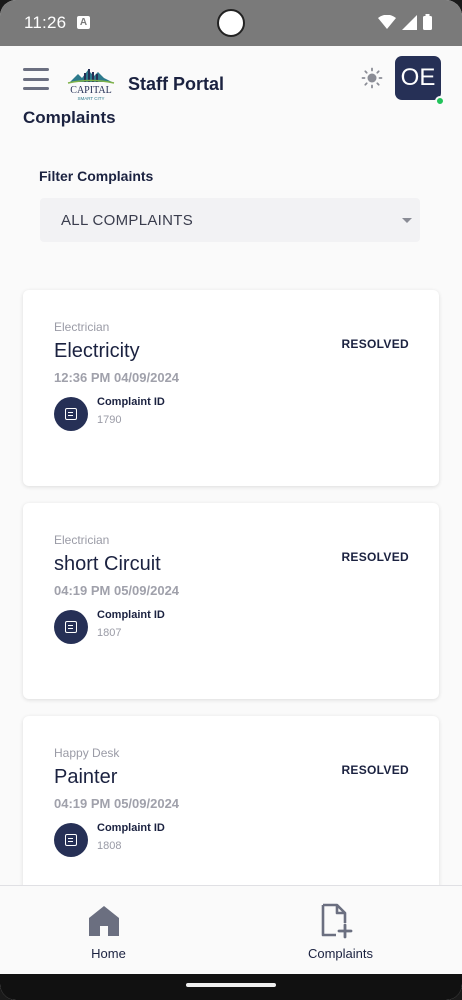 This screenshot has width=462, height=1000. I want to click on complaint-title: short Circuit, so click(107, 564).